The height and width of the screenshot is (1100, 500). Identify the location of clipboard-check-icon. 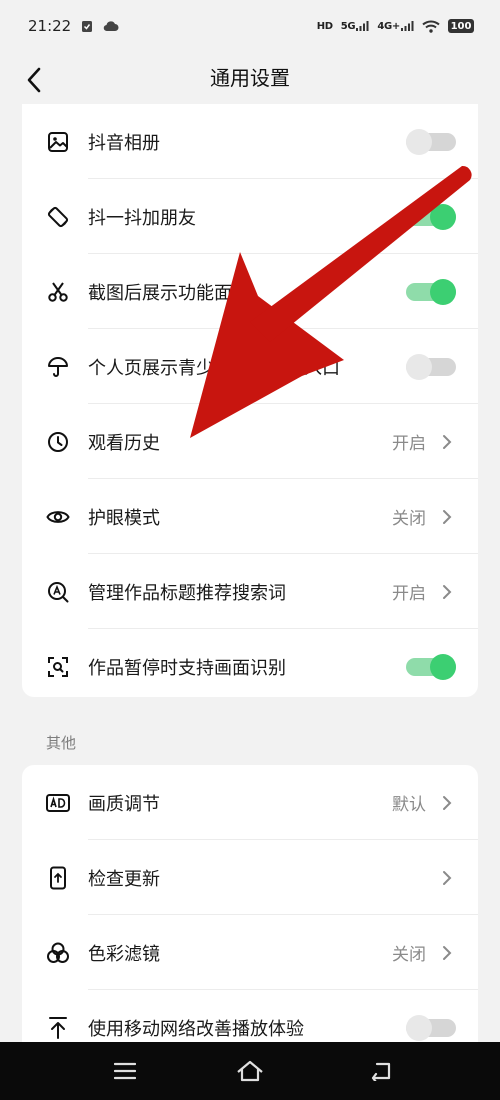
(87, 26).